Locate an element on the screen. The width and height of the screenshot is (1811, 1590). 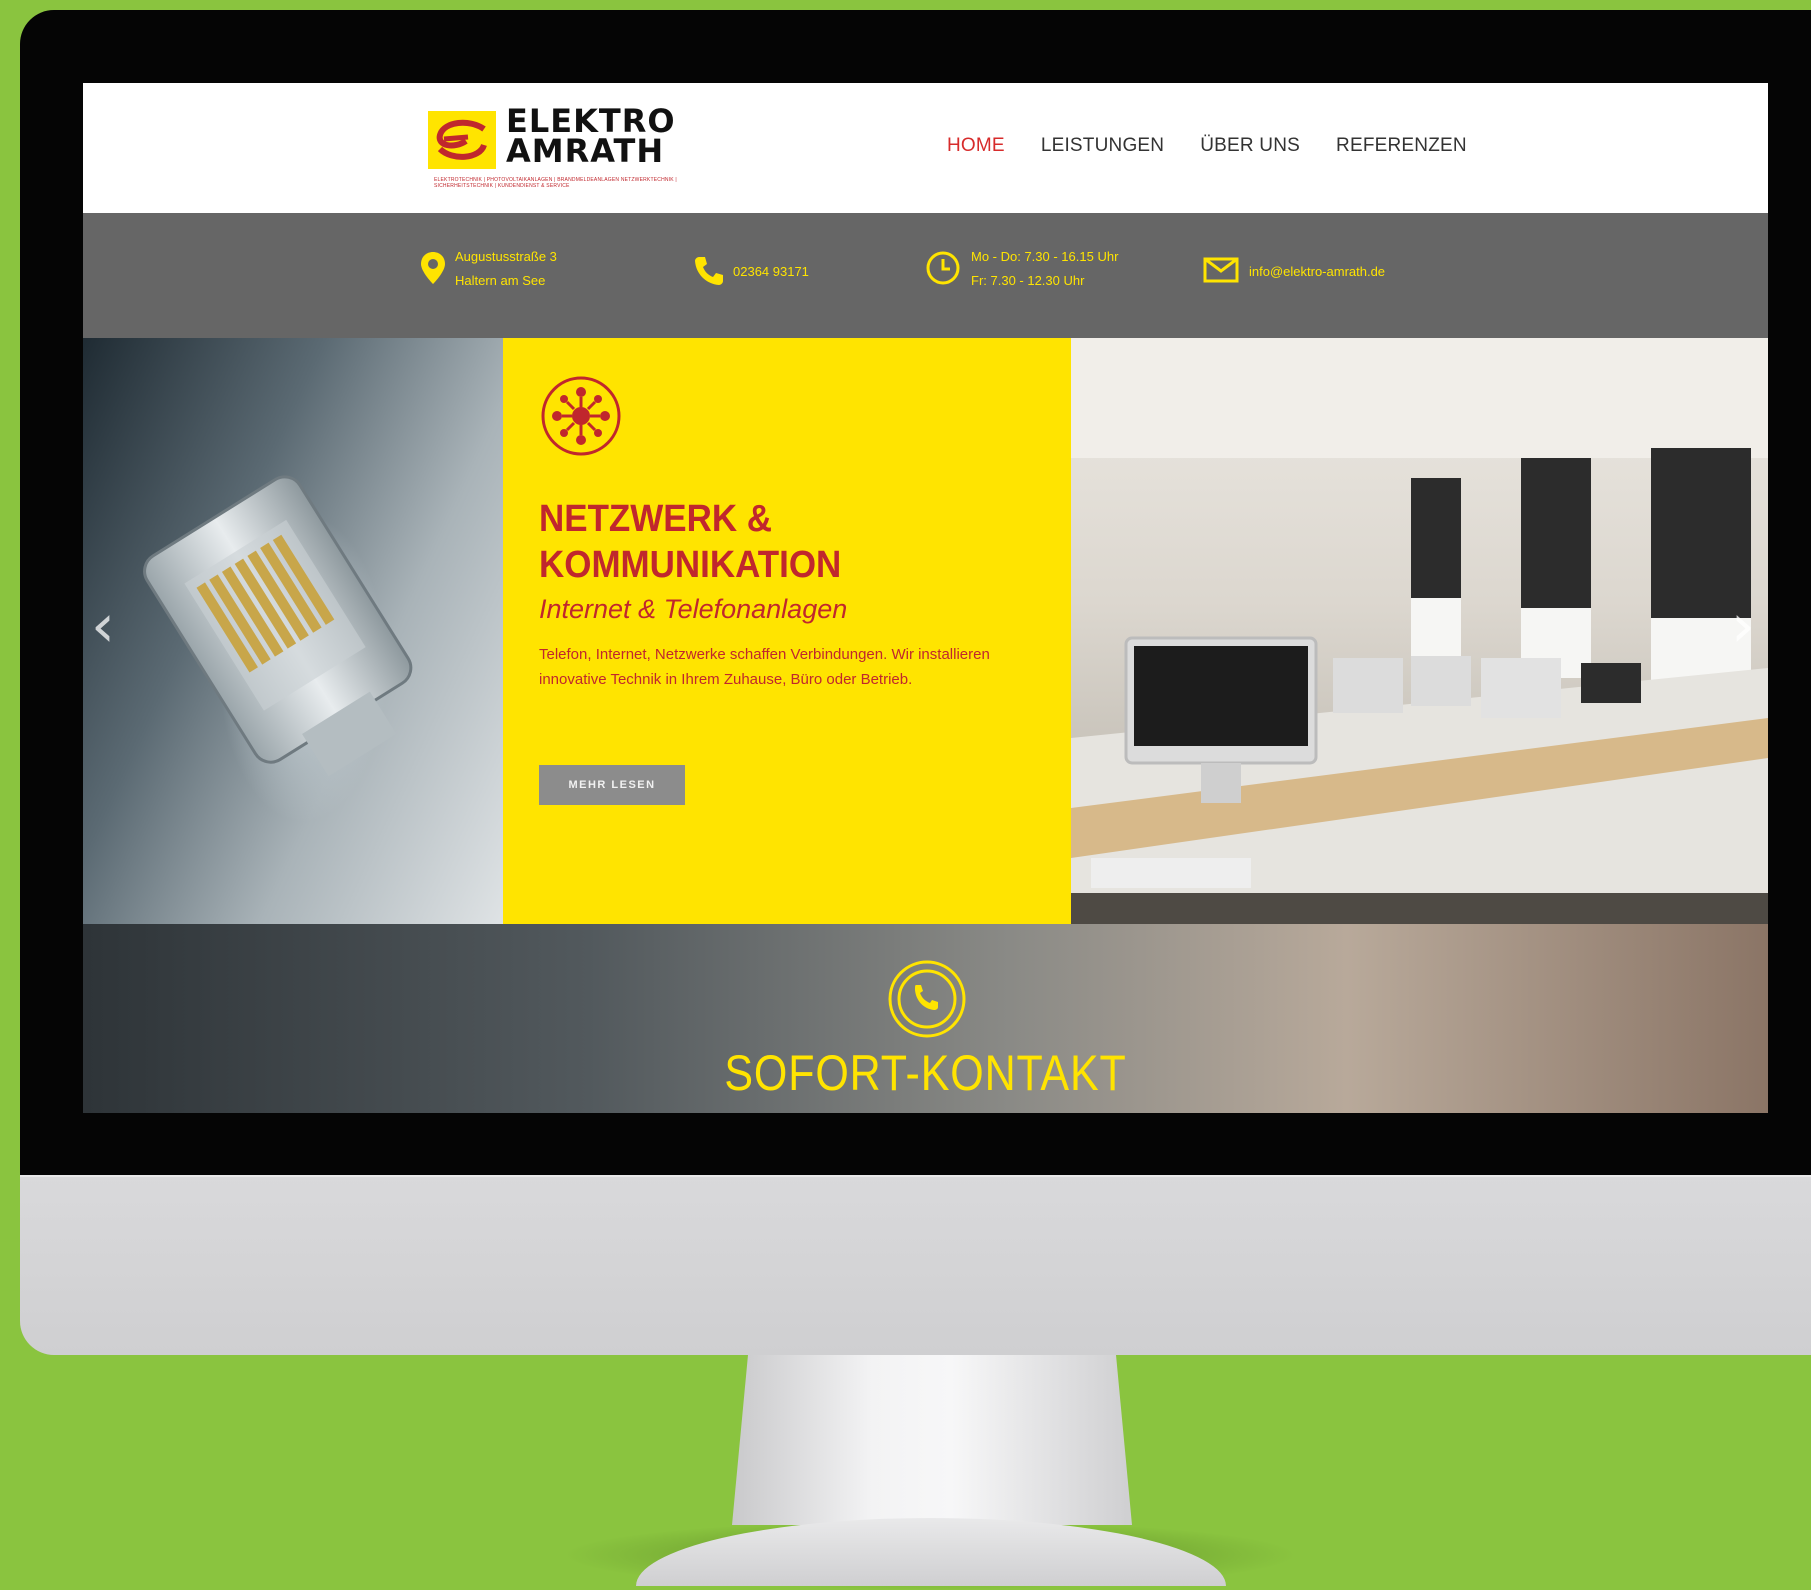
hero-title: NETZWERK & KOMMUNIKATION is located at coordinates (769, 542).